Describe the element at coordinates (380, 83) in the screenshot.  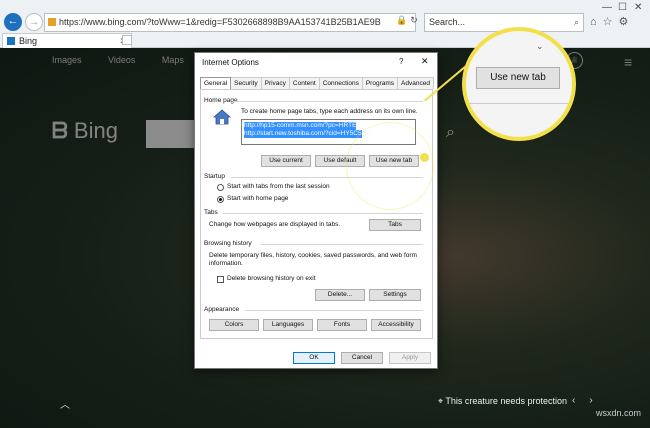
I see `tab-programs: Programs` at that location.